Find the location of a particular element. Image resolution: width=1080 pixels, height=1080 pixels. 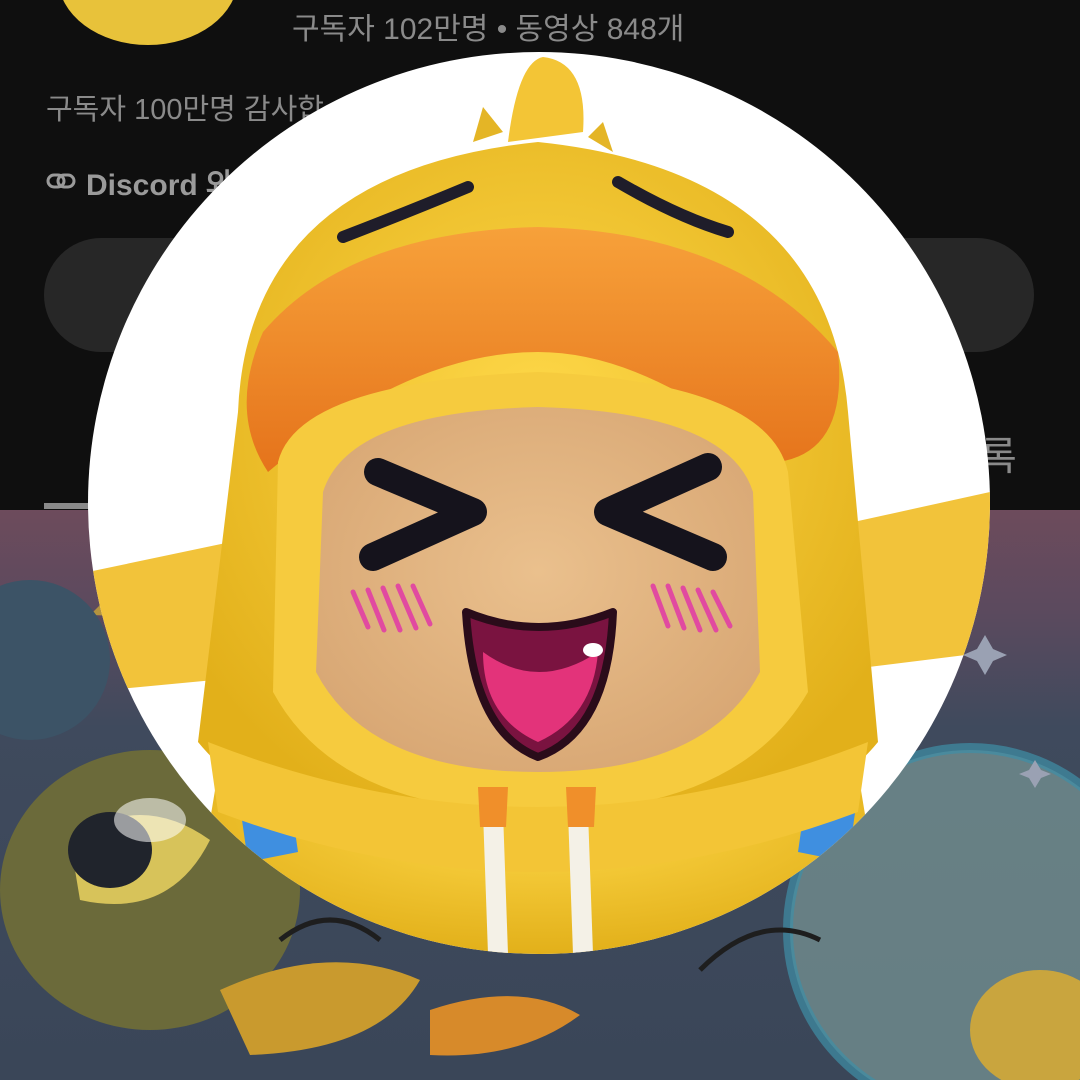

channel-meta: 구독자 102만명 • 동영상 848개 is located at coordinates (488, 29).